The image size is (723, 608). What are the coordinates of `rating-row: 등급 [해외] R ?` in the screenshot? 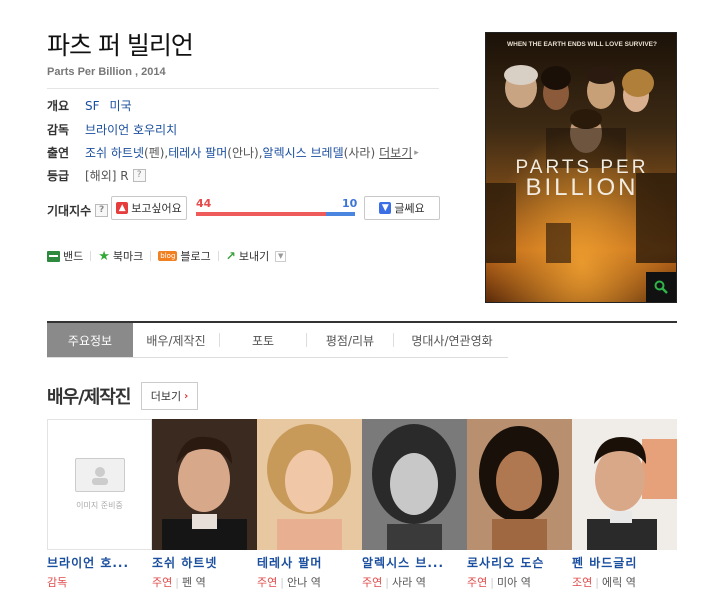 It's located at (96, 175).